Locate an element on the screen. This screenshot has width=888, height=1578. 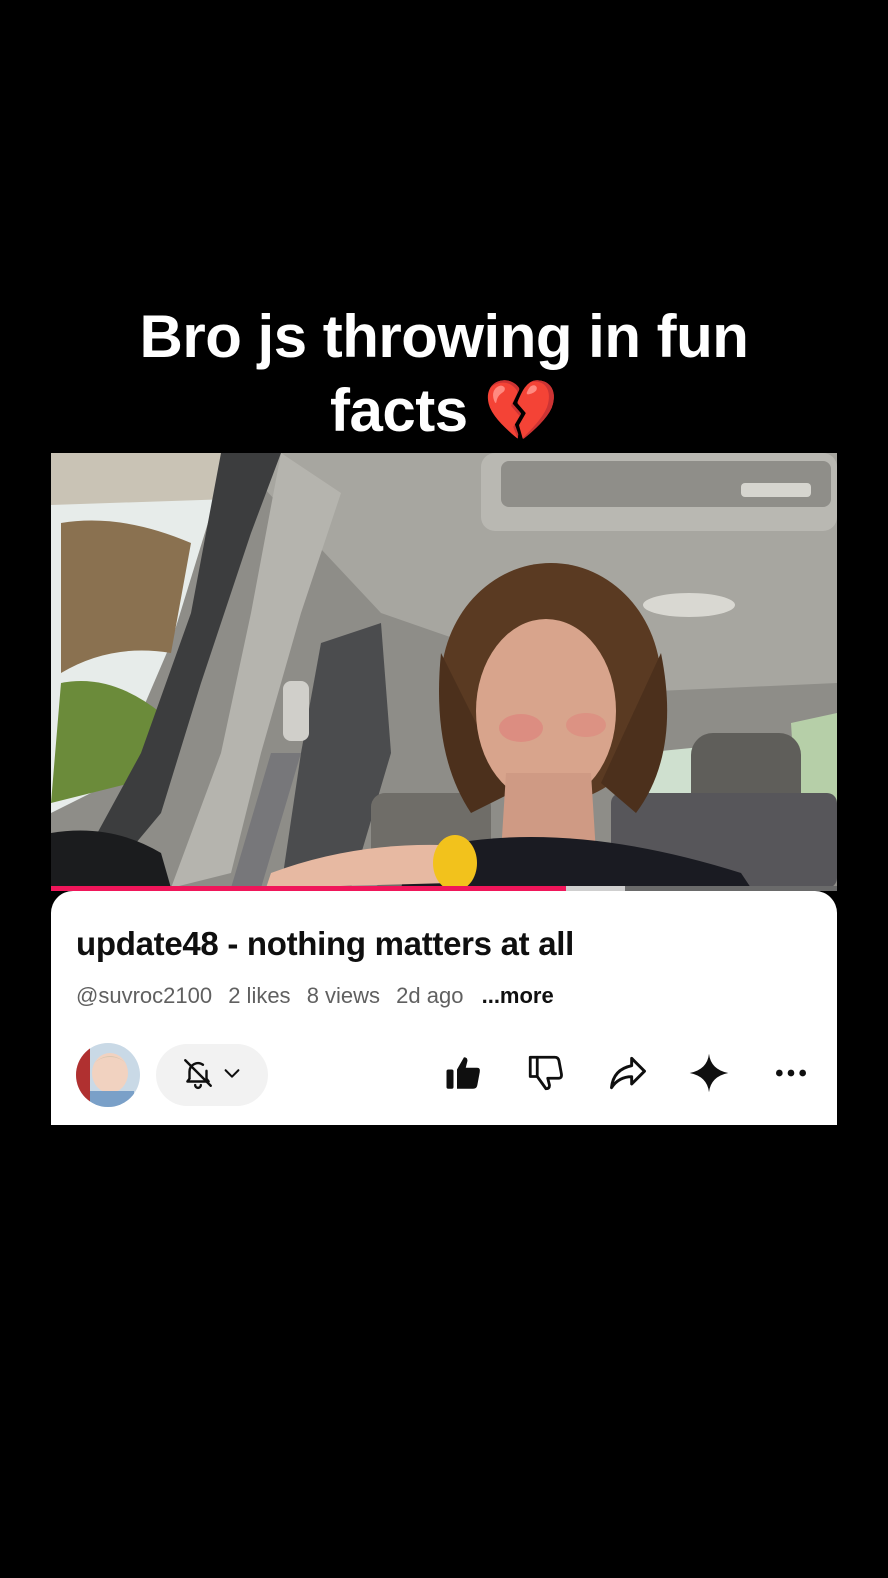
bell-off-icon is located at coordinates (198, 1075).